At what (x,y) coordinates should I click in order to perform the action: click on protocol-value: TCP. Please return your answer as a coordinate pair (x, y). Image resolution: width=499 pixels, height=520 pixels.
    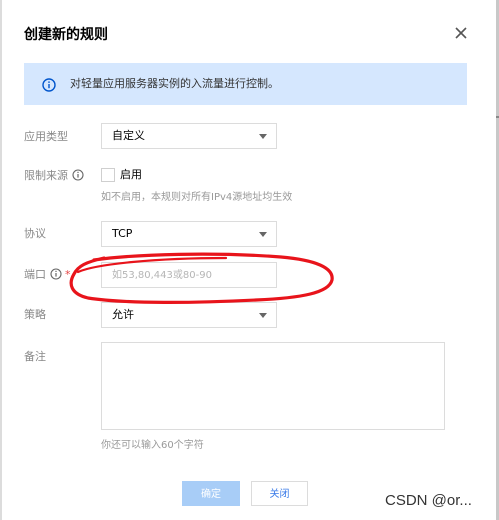
    Looking at the image, I should click on (122, 233).